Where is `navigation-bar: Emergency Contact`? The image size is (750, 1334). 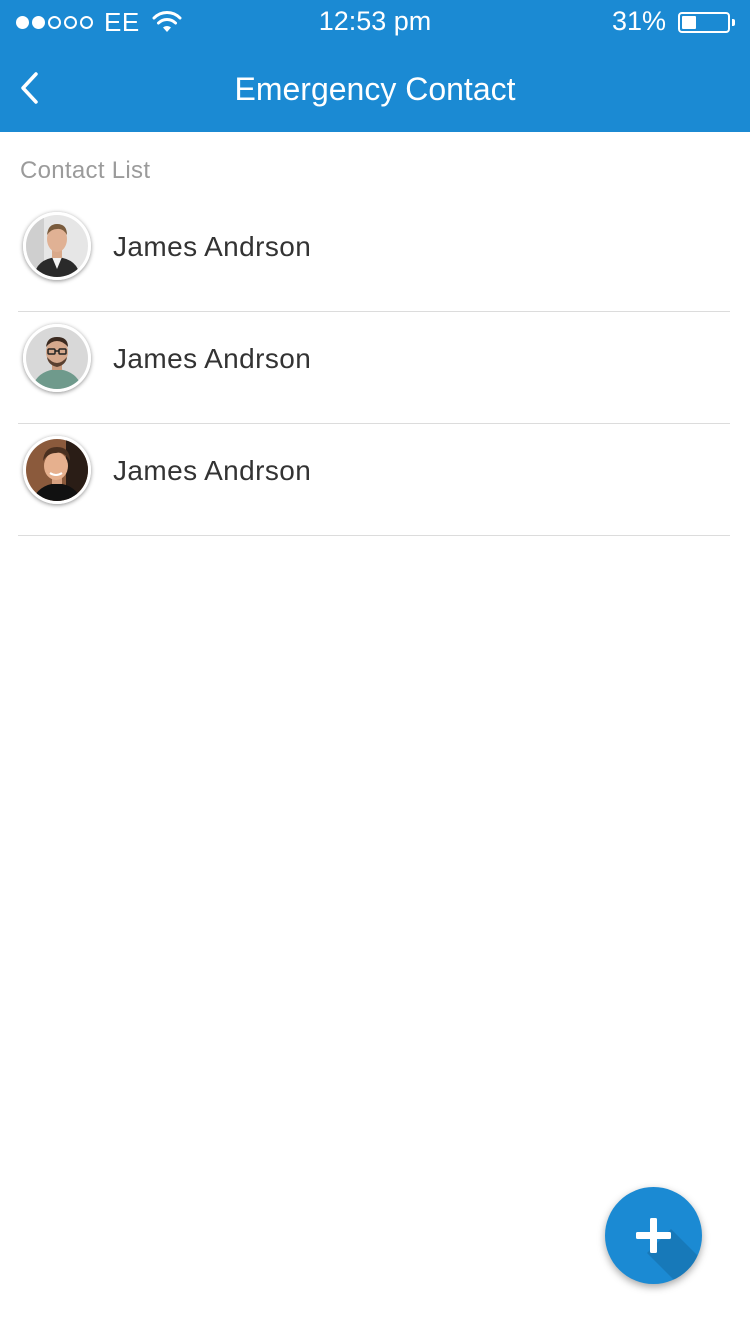
navigation-bar: Emergency Contact is located at coordinates (375, 88).